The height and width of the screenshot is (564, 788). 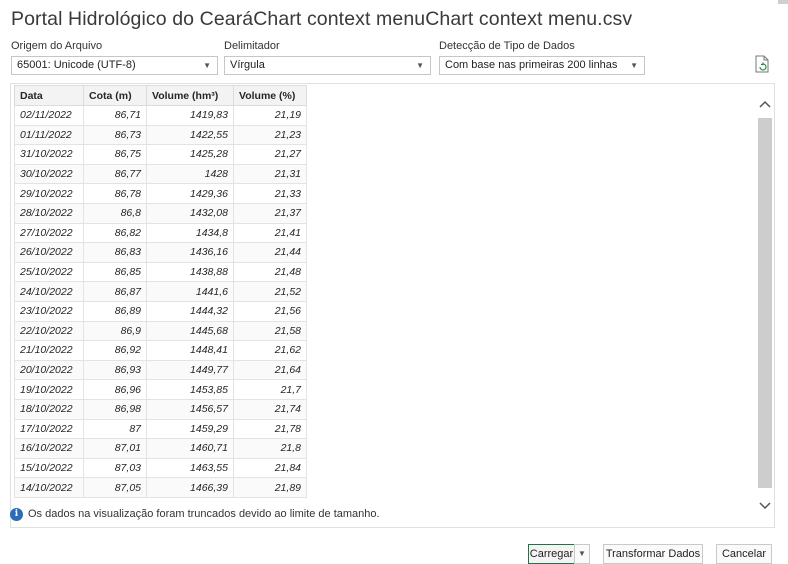 I want to click on cell-volume-pct: 21,62, so click(x=270, y=350).